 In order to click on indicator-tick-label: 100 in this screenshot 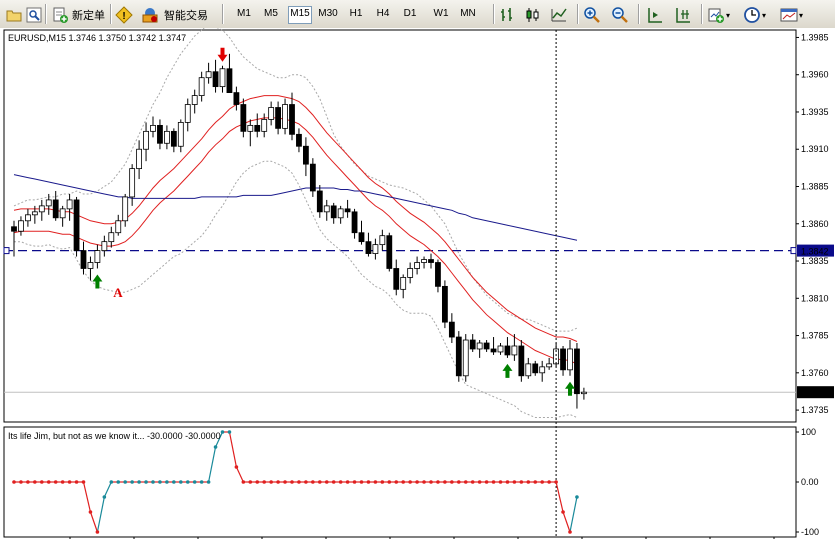, I will do `click(808, 432)`.